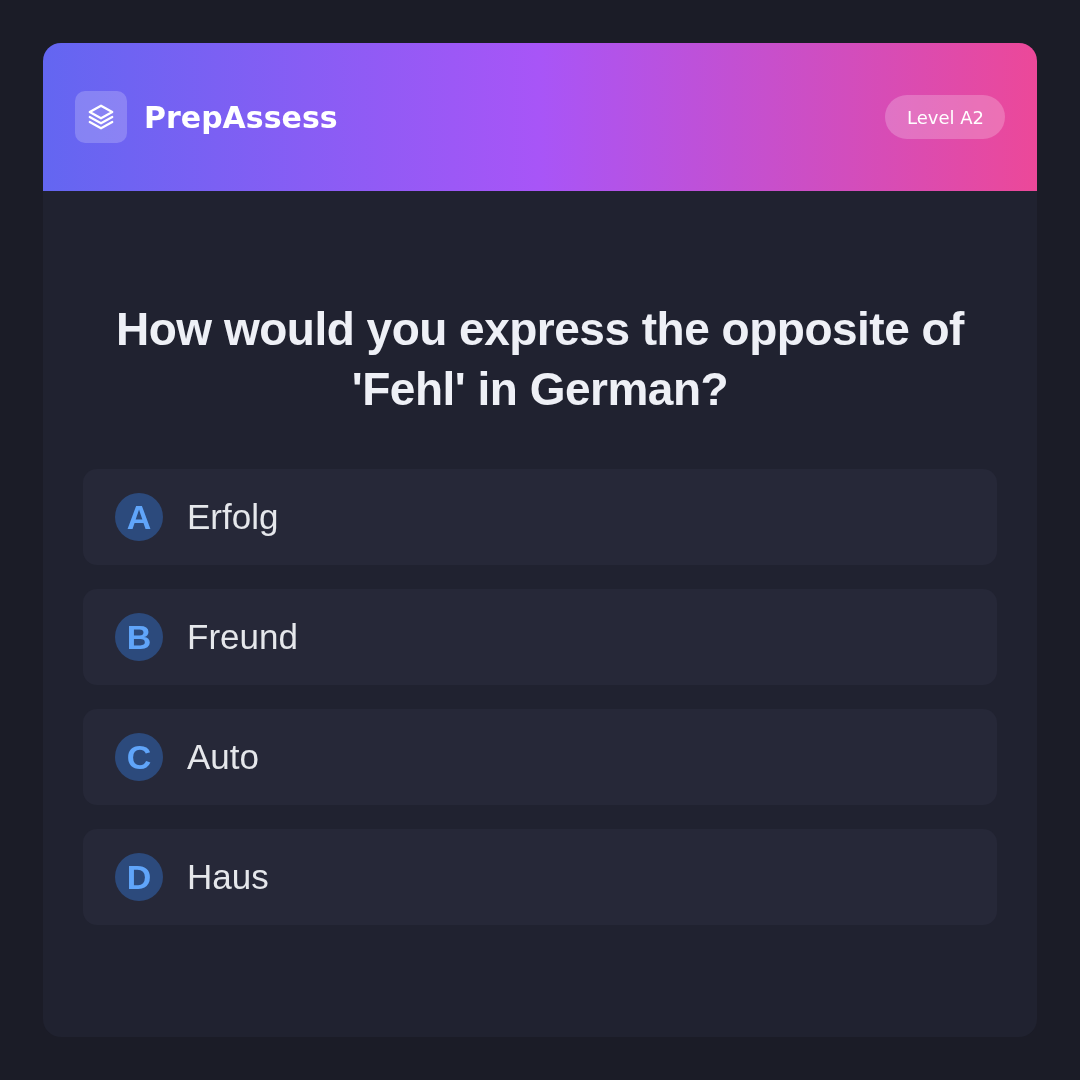 The height and width of the screenshot is (1080, 1080). I want to click on option-letter: D, so click(139, 877).